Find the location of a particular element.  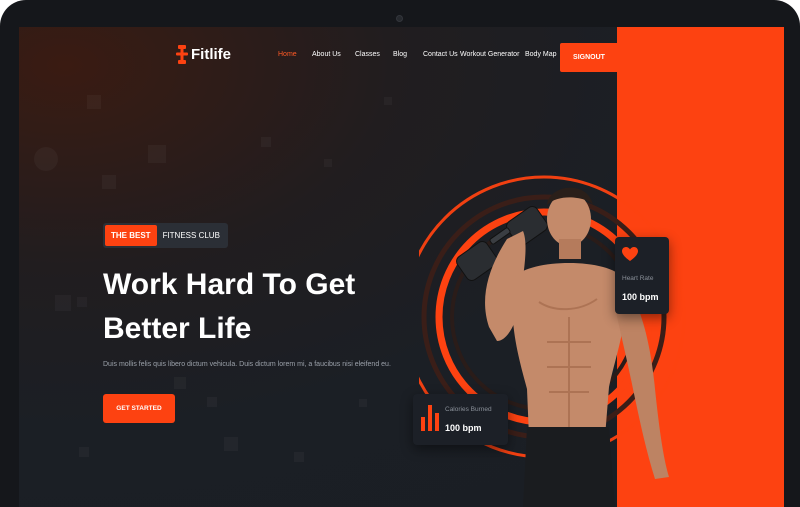

bar-chart-icon is located at coordinates (430, 418).